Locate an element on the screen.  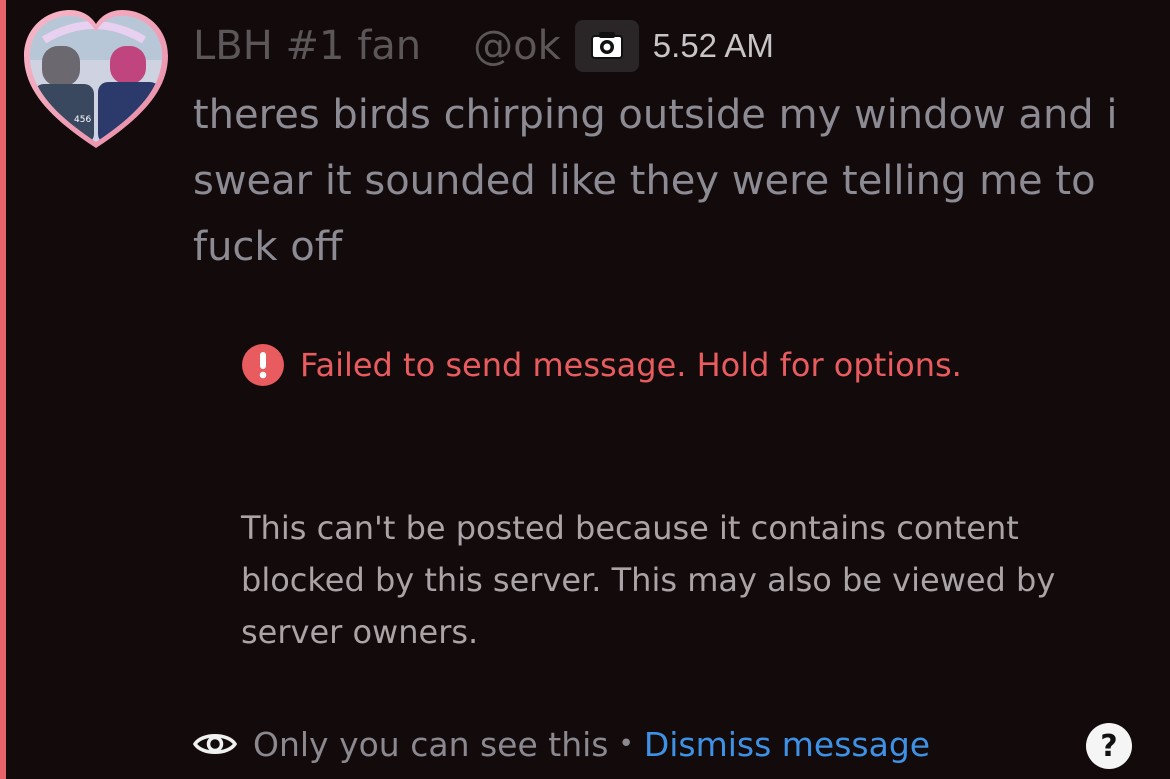
message-header: LBH #1 fan @ok 5.52 AM is located at coordinates (483, 46).